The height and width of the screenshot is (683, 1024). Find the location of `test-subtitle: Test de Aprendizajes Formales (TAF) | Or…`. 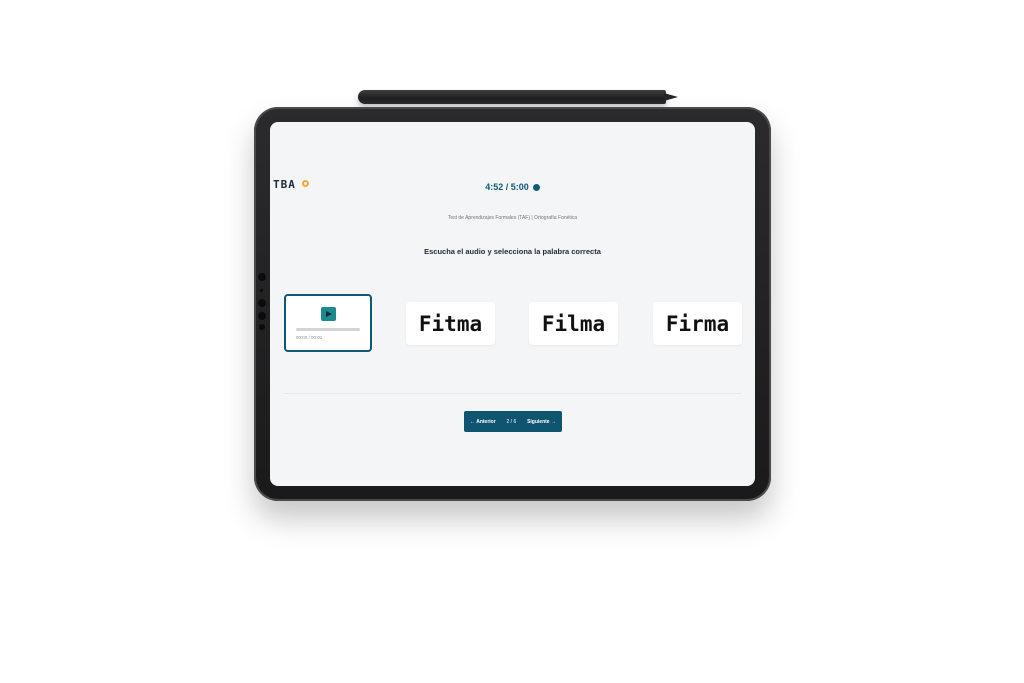

test-subtitle: Test de Aprendizajes Formales (TAF) | Or… is located at coordinates (512, 218).